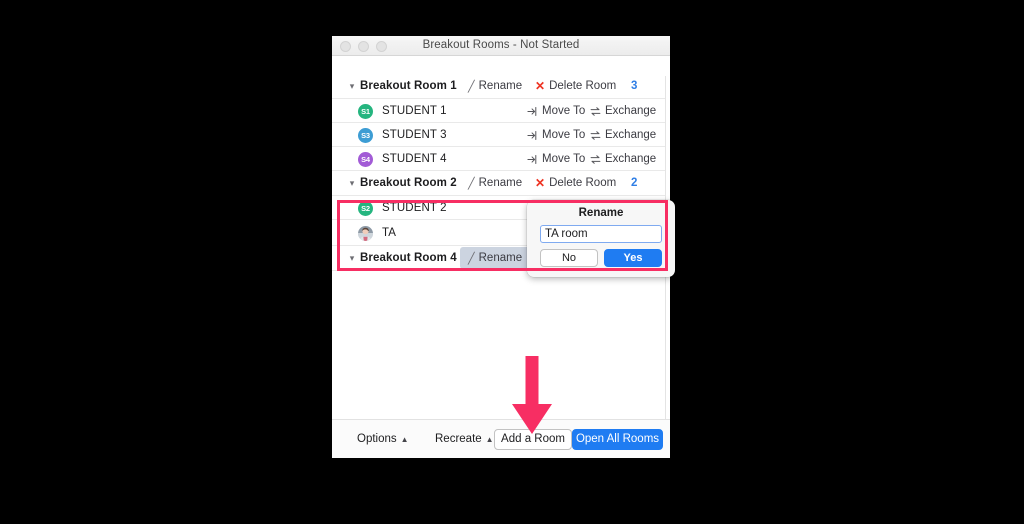 This screenshot has width=1024, height=524. I want to click on window-title: Breakout Rooms - Not Started, so click(501, 45).